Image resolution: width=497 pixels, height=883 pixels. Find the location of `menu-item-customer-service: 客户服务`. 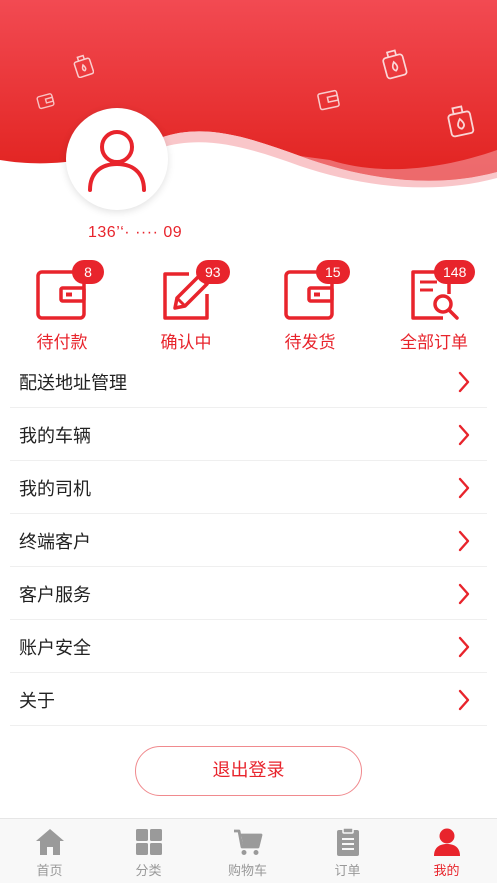

menu-item-customer-service: 客户服务 is located at coordinates (248, 593).